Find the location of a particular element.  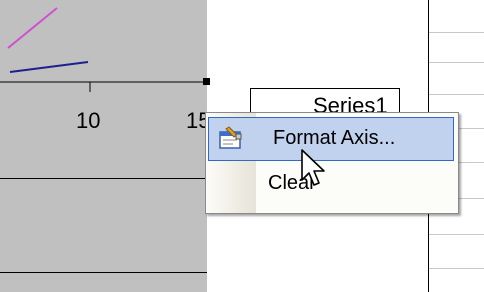

series1-line is located at coordinates (49, 67).